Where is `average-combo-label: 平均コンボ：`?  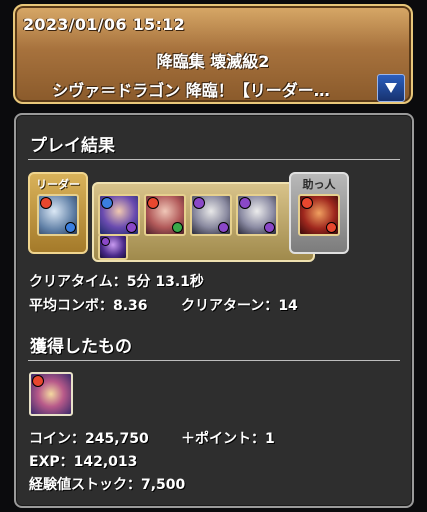
average-combo-label: 平均コンボ： is located at coordinates (71, 306).